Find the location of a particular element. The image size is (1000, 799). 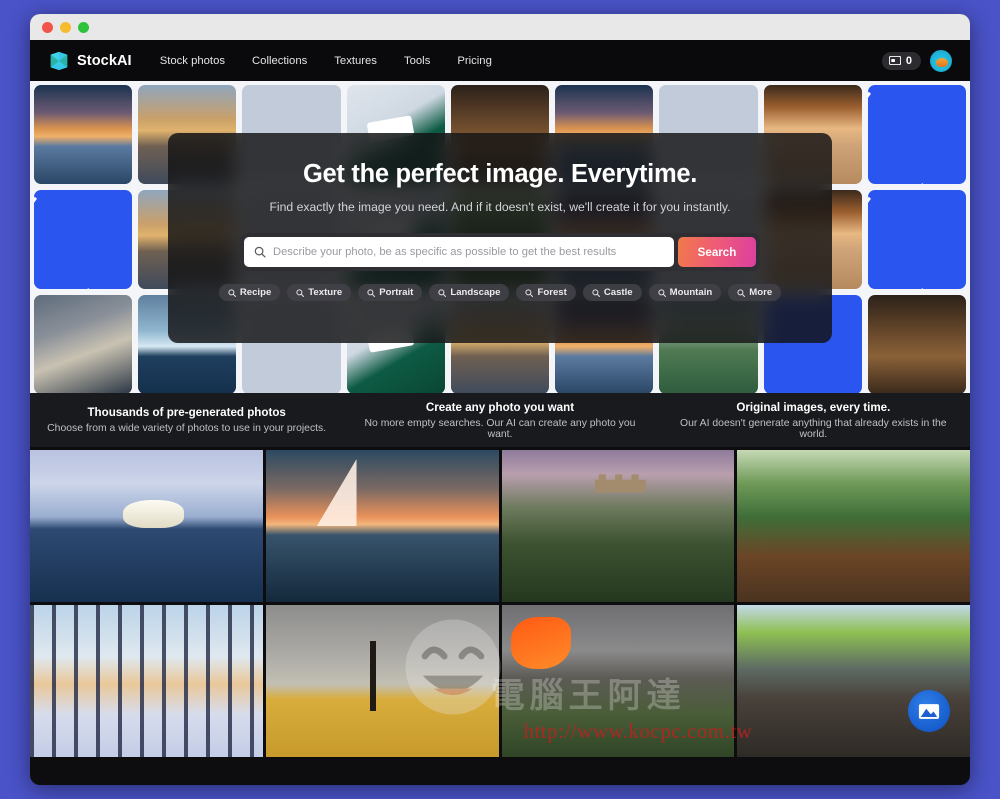

chip-castle: Castle is located at coordinates (612, 292).